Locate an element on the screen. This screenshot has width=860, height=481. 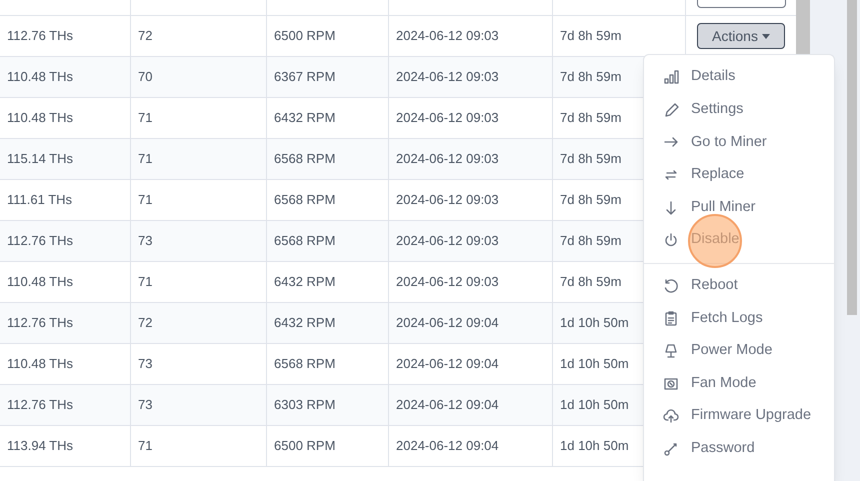
power-icon is located at coordinates (671, 240).